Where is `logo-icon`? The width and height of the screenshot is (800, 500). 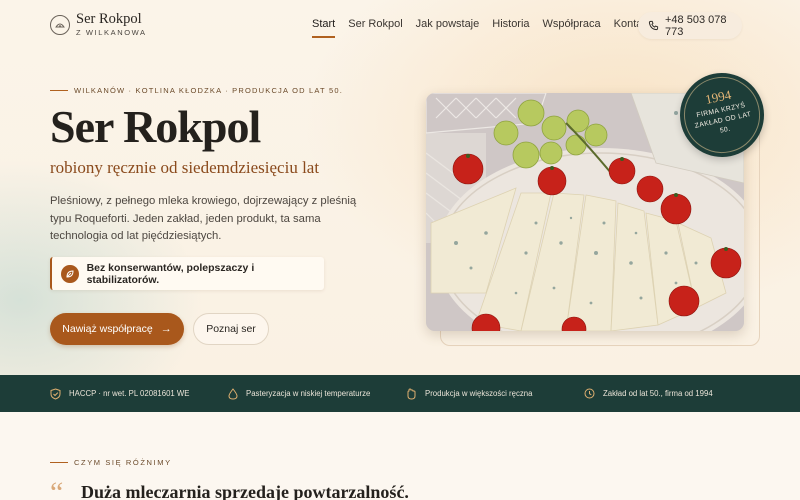 logo-icon is located at coordinates (60, 25).